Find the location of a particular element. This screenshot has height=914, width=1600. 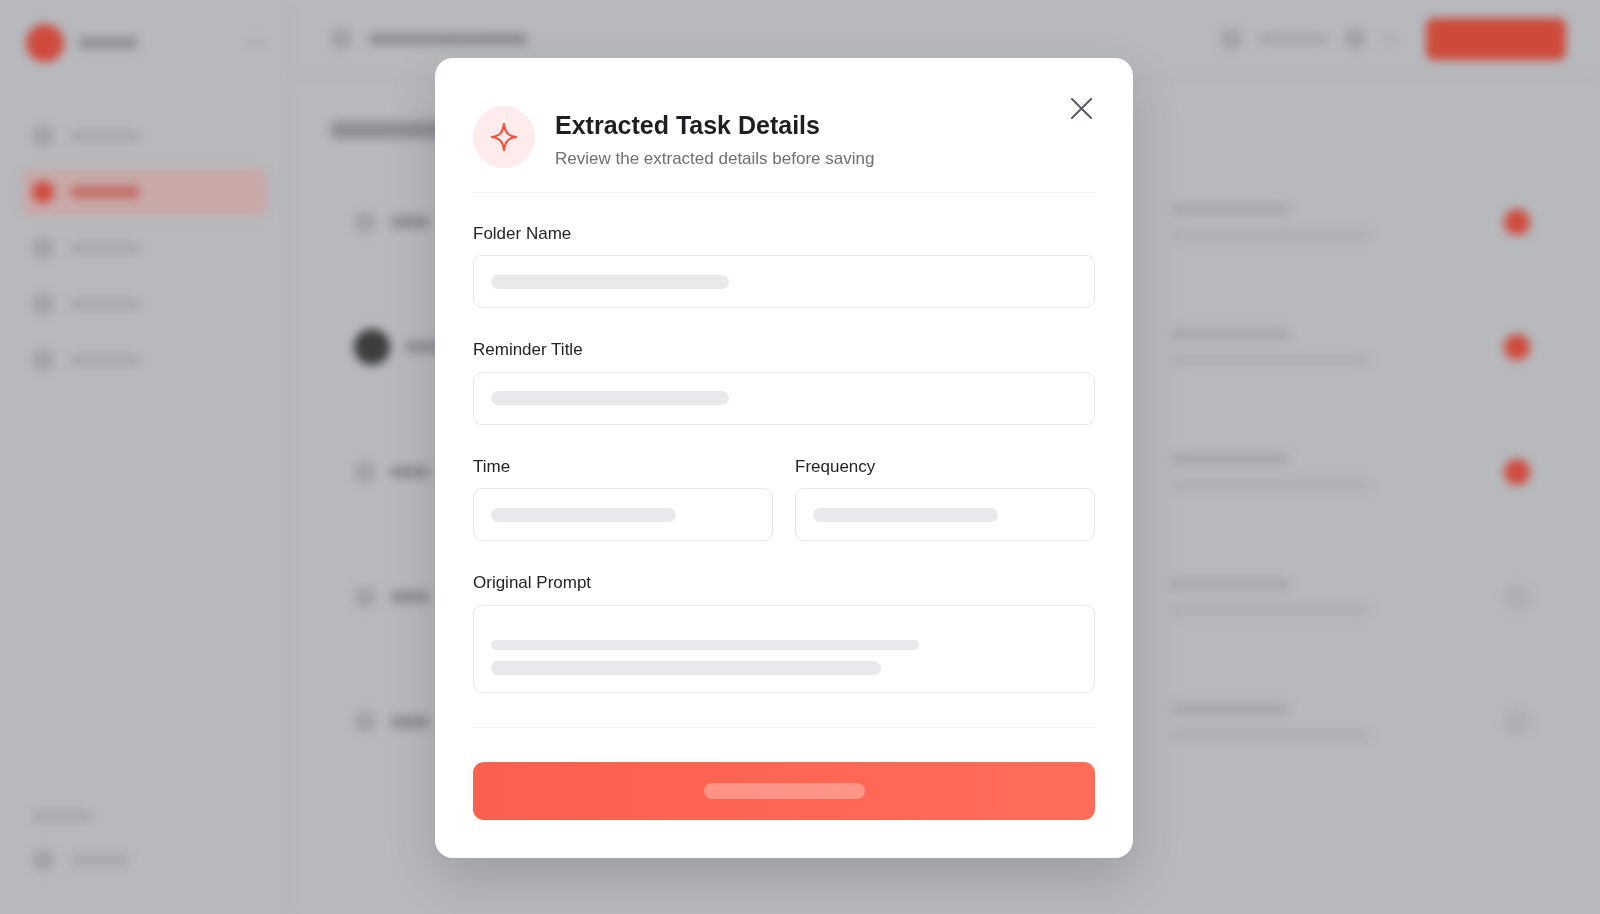

field-label: Reminder Title is located at coordinates (528, 350).